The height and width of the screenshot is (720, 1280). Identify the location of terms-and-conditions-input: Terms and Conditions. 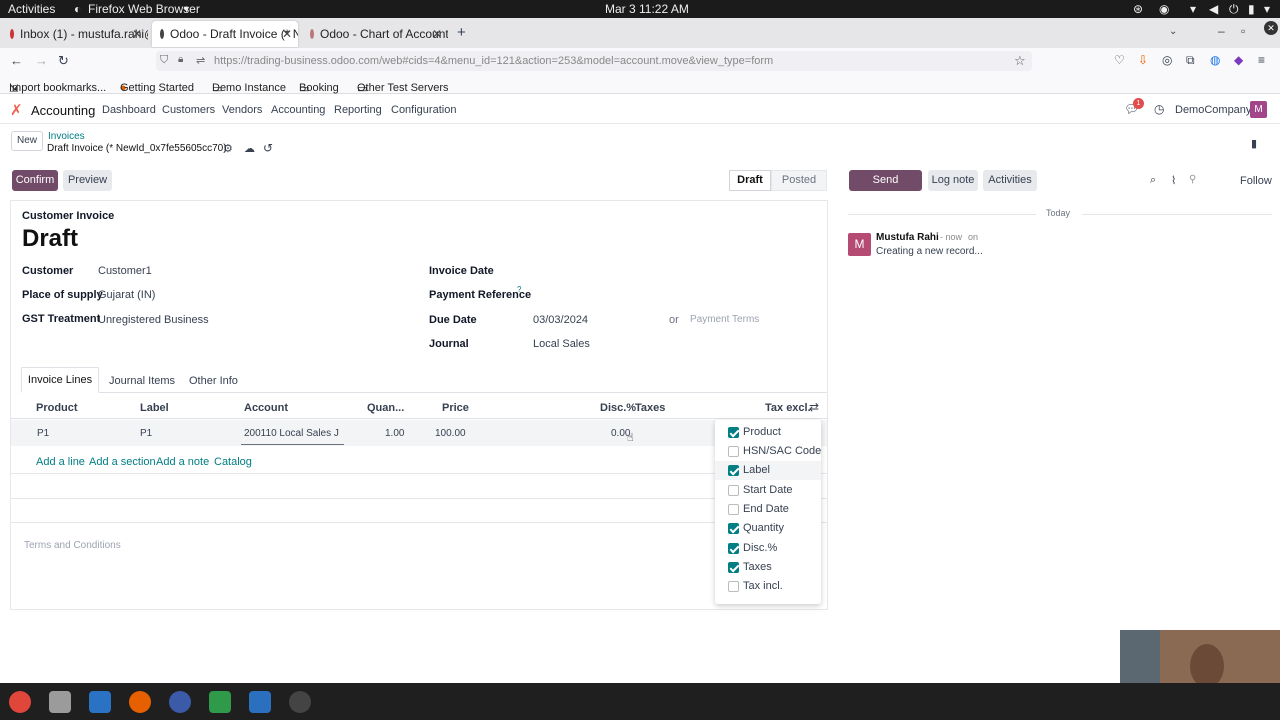
(72, 545).